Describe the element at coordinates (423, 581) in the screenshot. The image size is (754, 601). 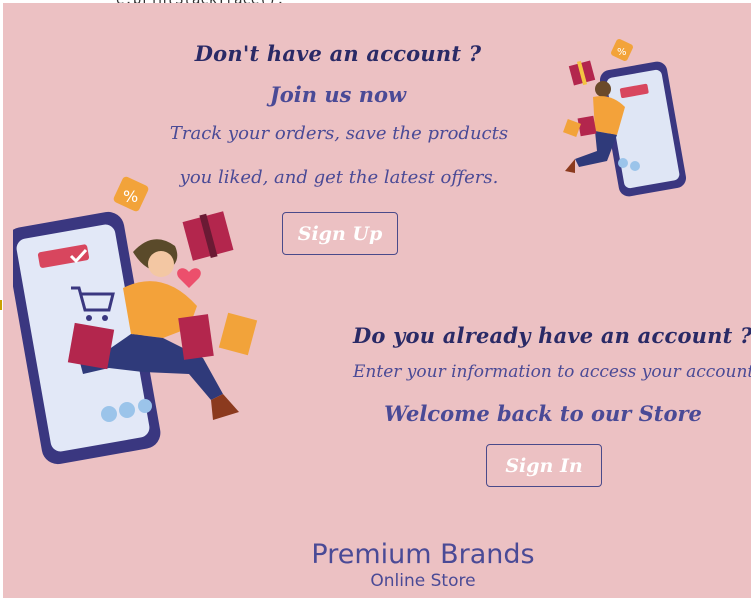
I see `brand-tagline: Online Store` at that location.